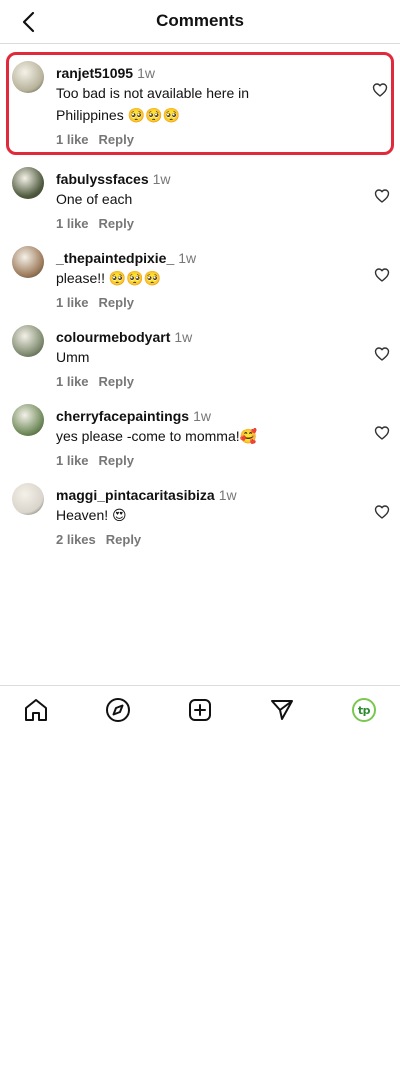  Describe the element at coordinates (210, 359) in the screenshot. I see `comment-body: colourmebodyart 1w Umm 1 like Reply` at that location.